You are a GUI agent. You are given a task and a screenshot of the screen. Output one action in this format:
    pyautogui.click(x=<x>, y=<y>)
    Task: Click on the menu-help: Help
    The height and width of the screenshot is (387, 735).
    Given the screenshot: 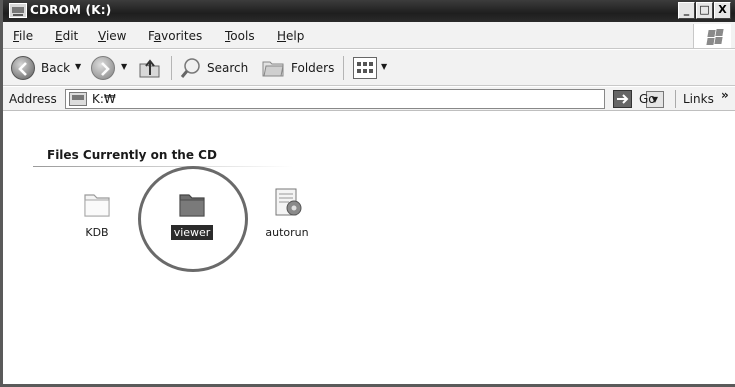 What is the action you would take?
    pyautogui.click(x=290, y=36)
    